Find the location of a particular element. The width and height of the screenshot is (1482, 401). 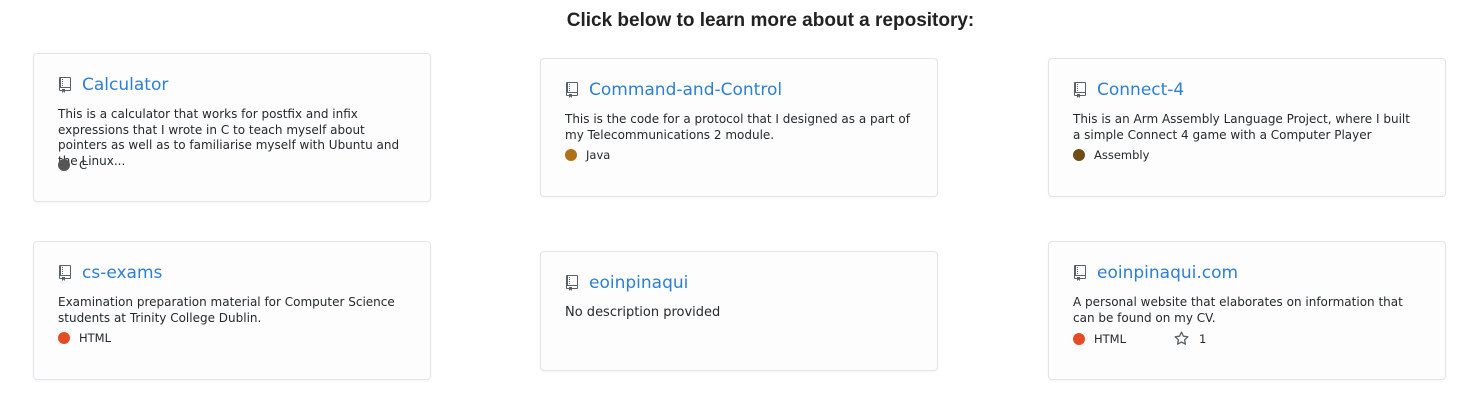

repo-title-row: eoinpinaqui.com is located at coordinates (1247, 273).